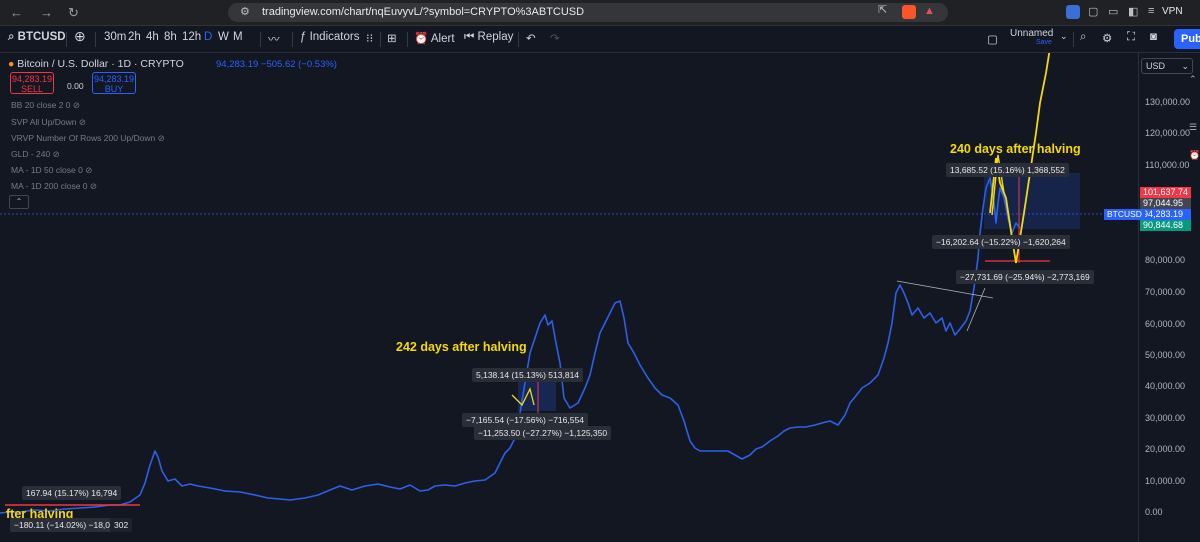  Describe the element at coordinates (525, 420) in the screenshot. I see `measure-label: −7,165.54 (−17.56%) −716,554` at that location.